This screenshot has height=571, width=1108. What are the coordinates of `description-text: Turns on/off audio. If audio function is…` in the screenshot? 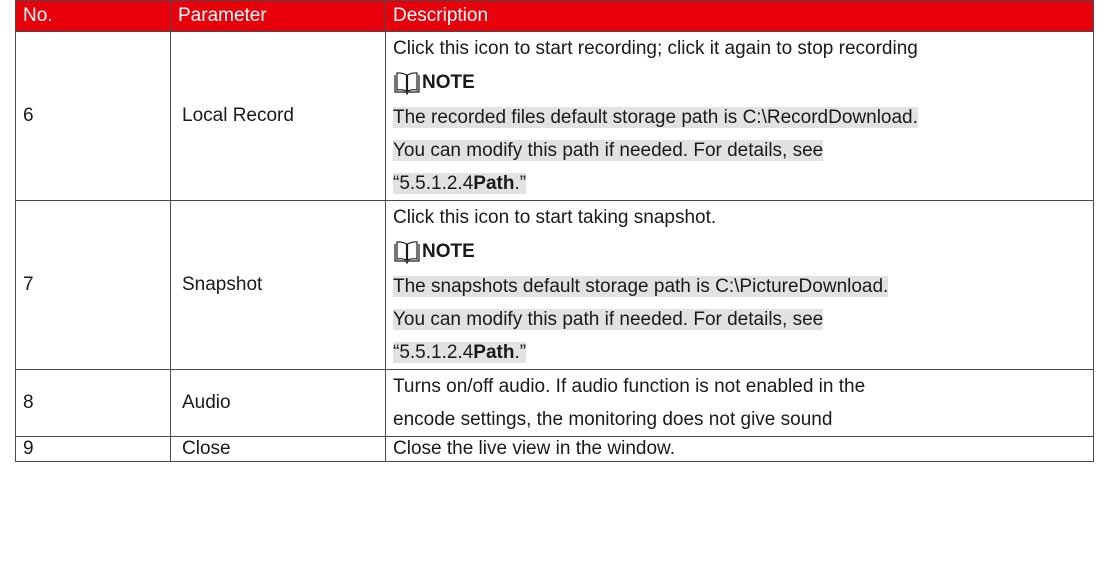 It's located at (629, 386).